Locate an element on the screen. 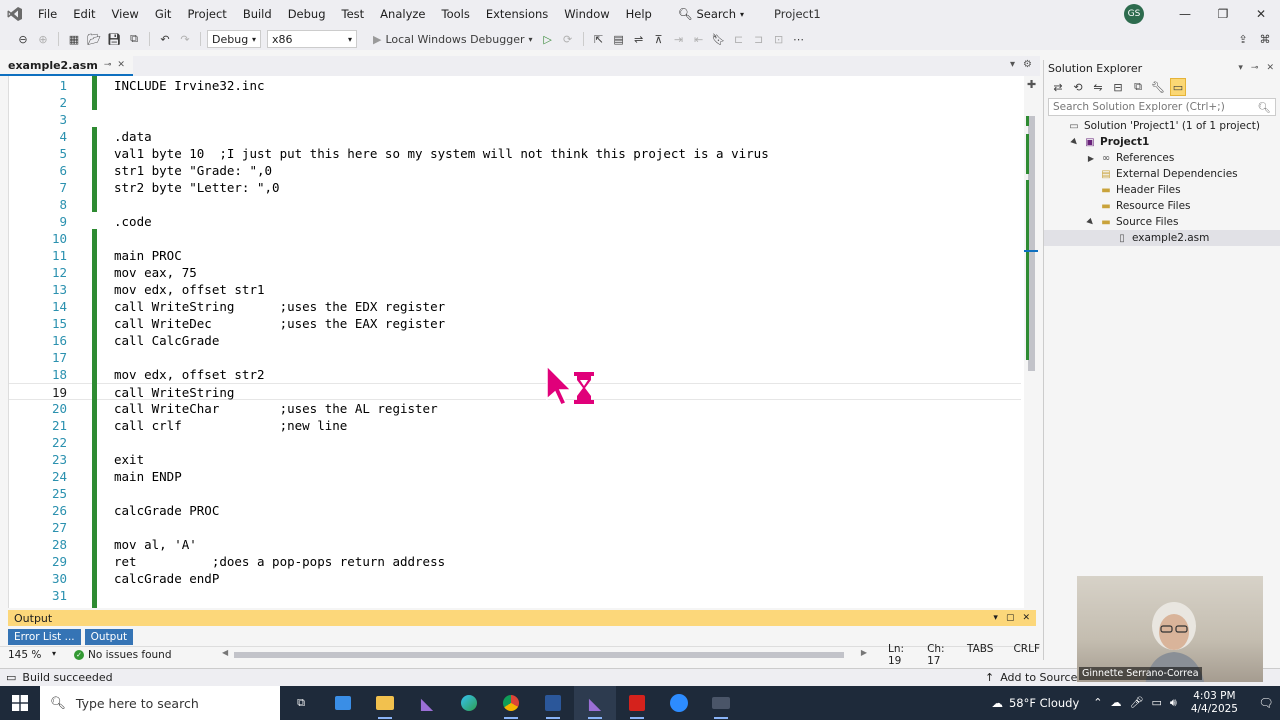  outdent-icon: ⇤ is located at coordinates (699, 39).